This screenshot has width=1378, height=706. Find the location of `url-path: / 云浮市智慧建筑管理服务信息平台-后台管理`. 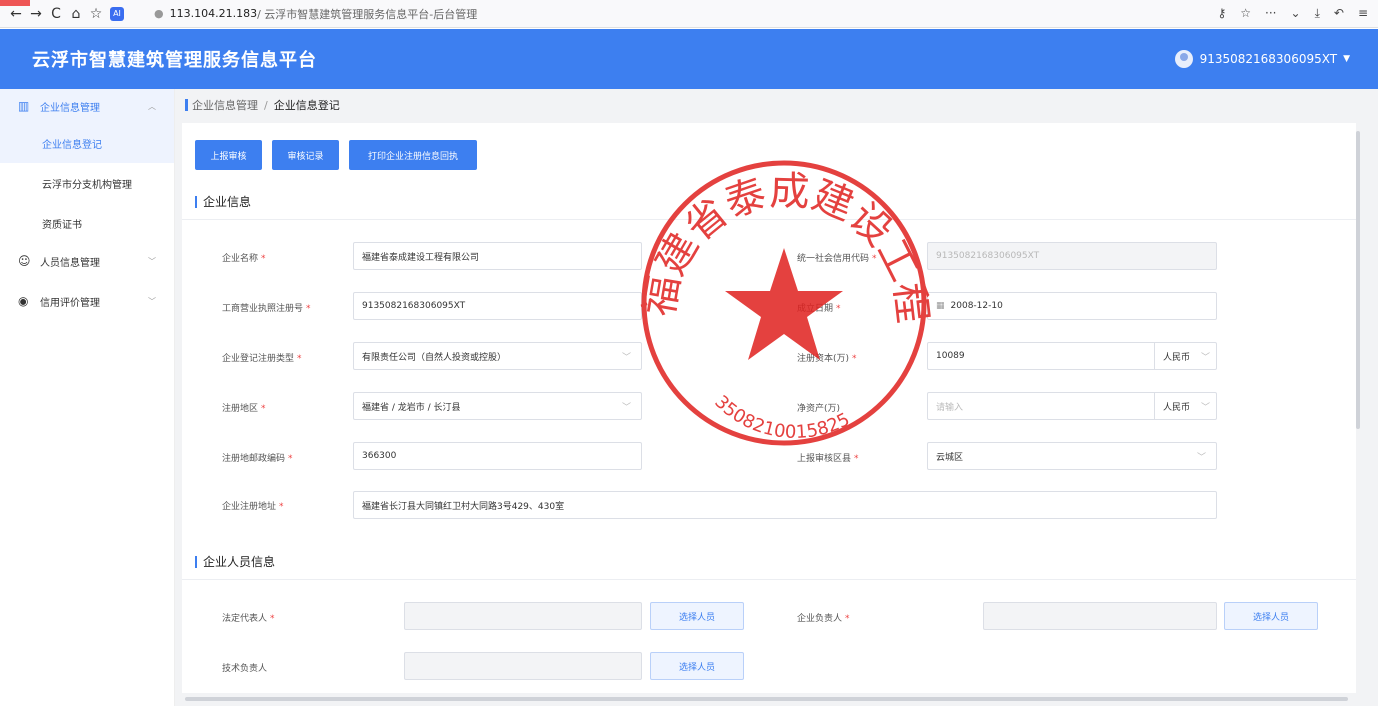

url-path: / 云浮市智慧建筑管理服务信息平台-后台管理 is located at coordinates (367, 14).